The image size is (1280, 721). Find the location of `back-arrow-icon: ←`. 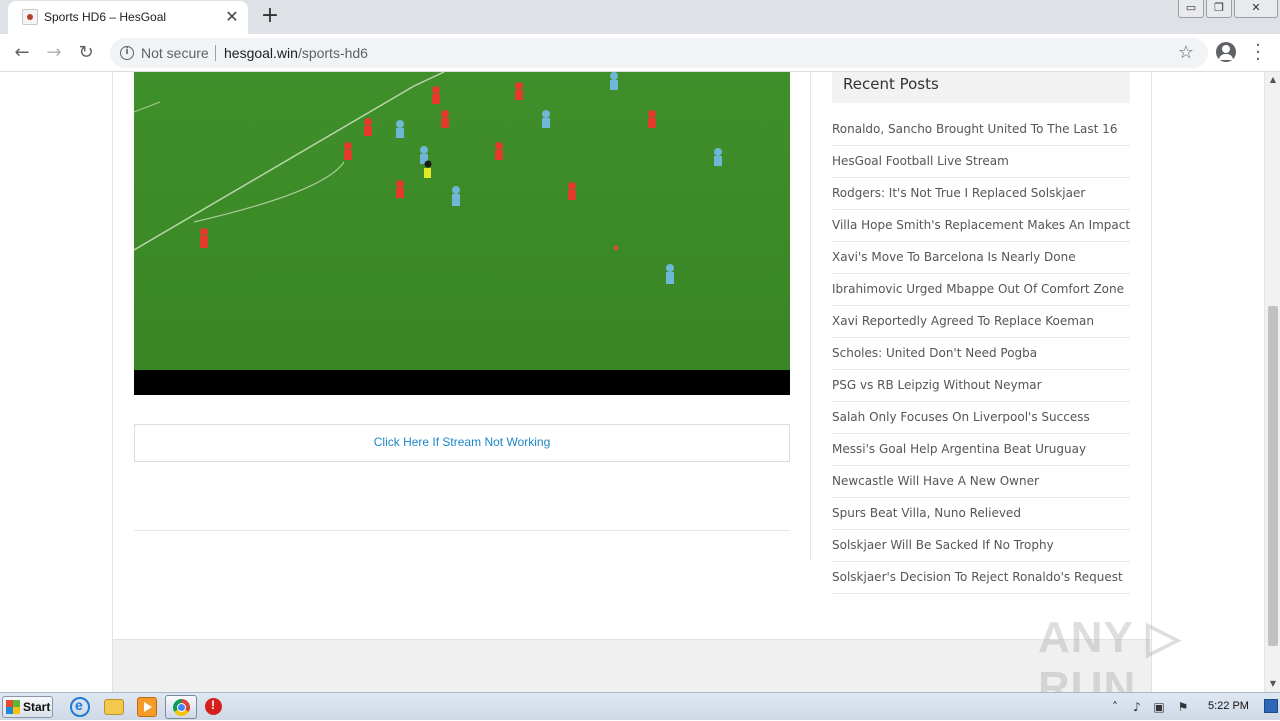

back-arrow-icon: ← is located at coordinates (22, 53).